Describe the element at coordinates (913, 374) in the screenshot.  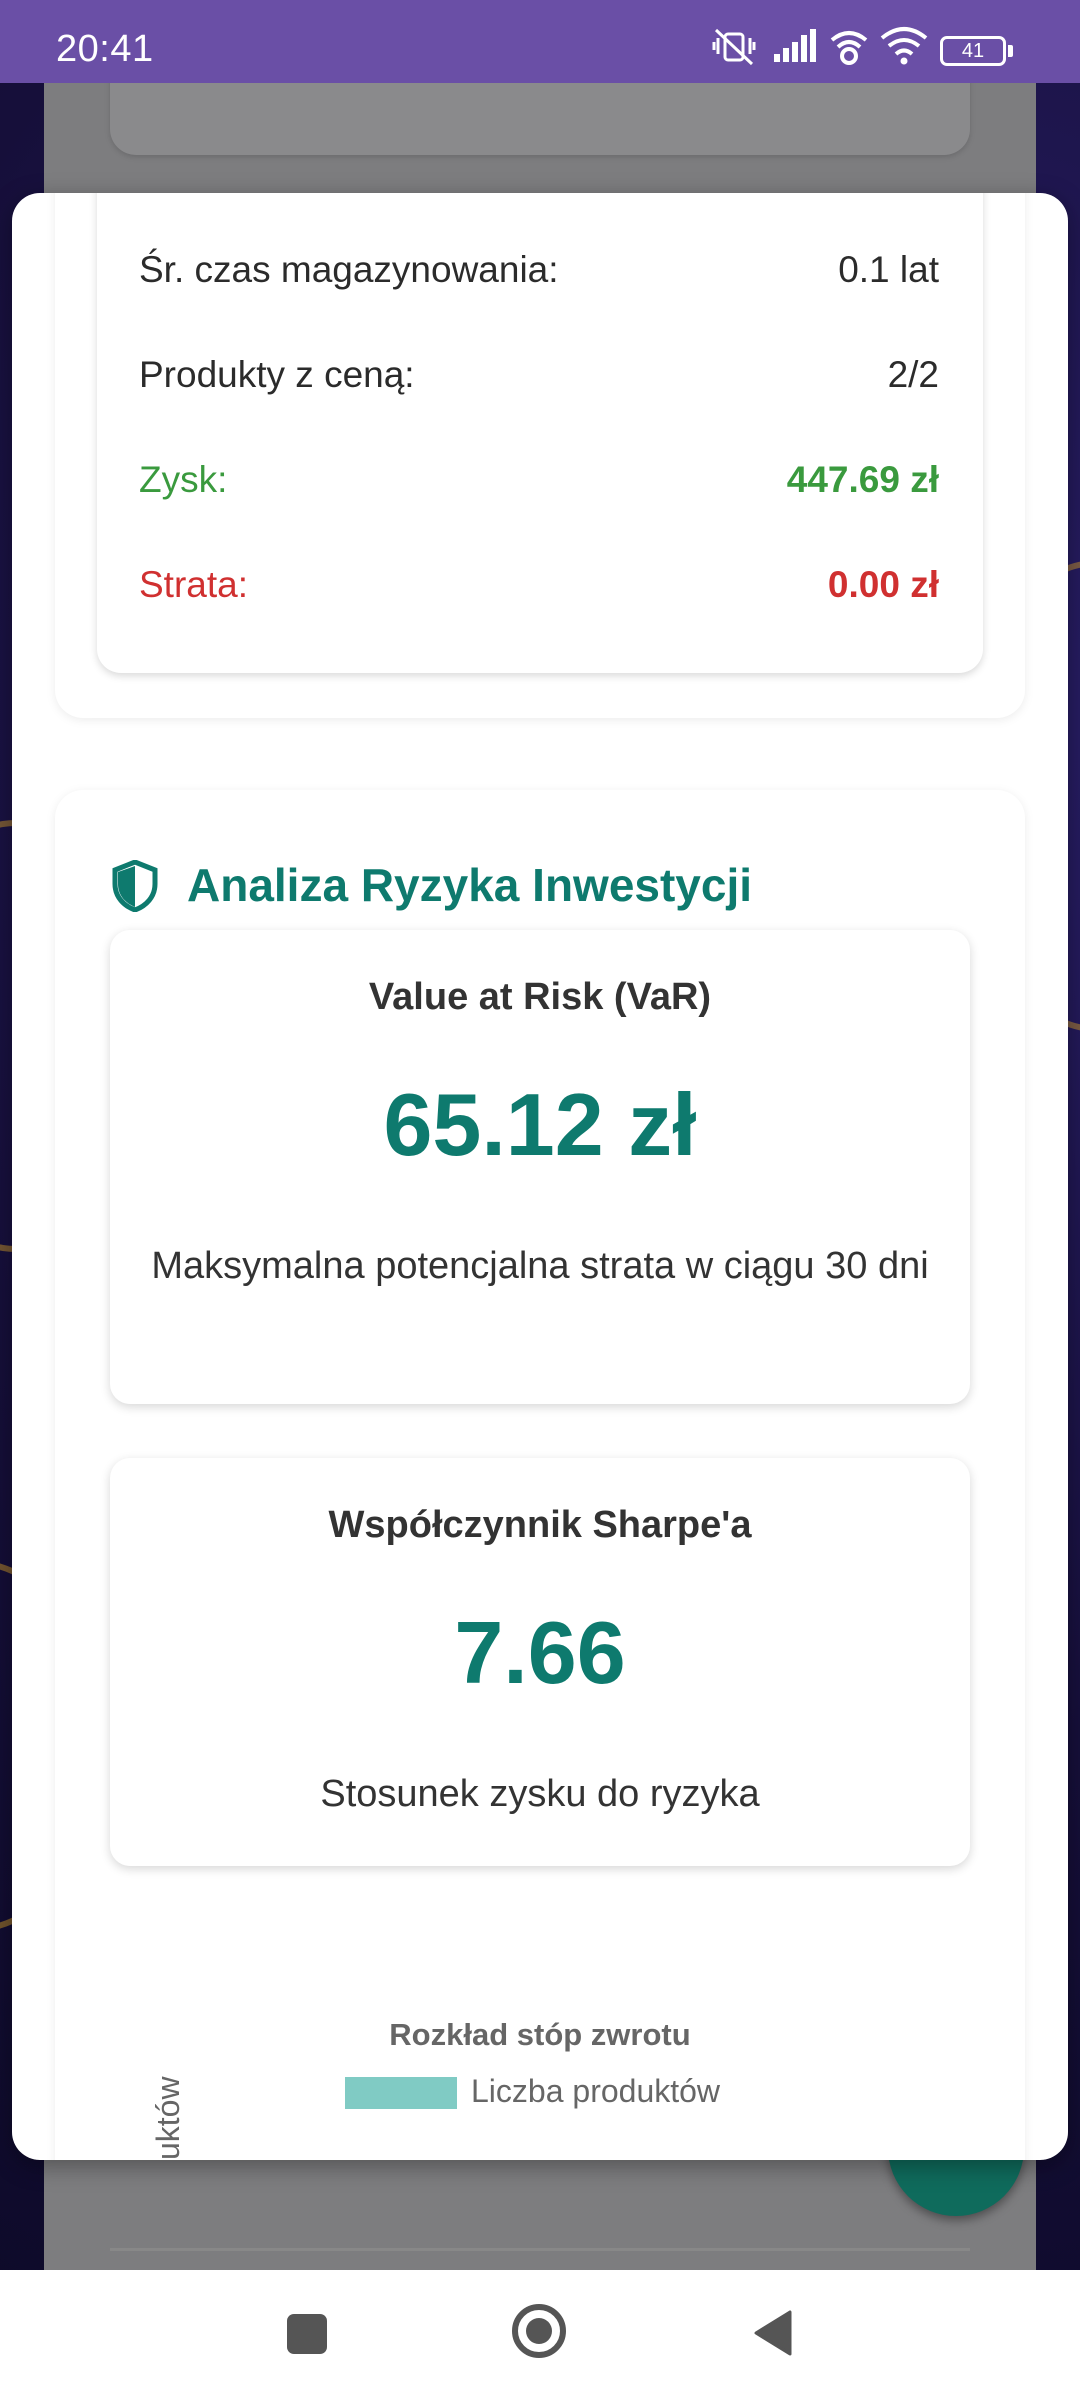
I see `stat-value: 2/2` at that location.